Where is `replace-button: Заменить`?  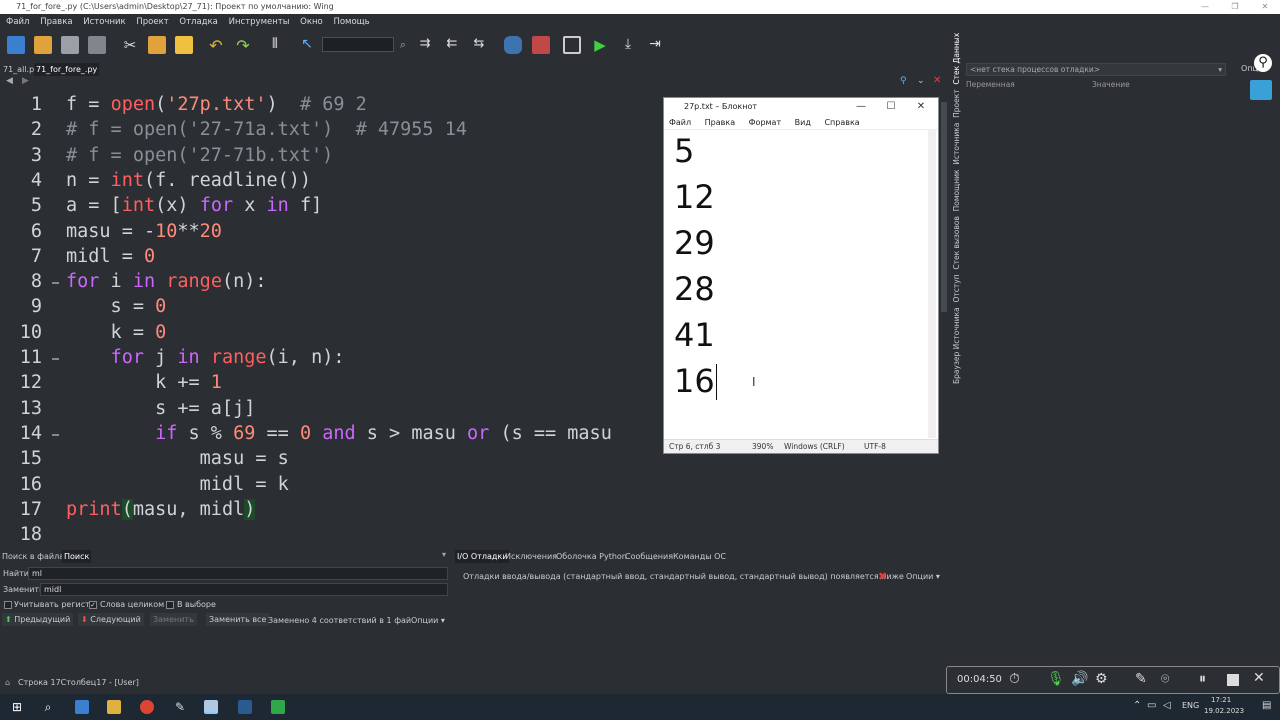 replace-button: Заменить is located at coordinates (173, 619).